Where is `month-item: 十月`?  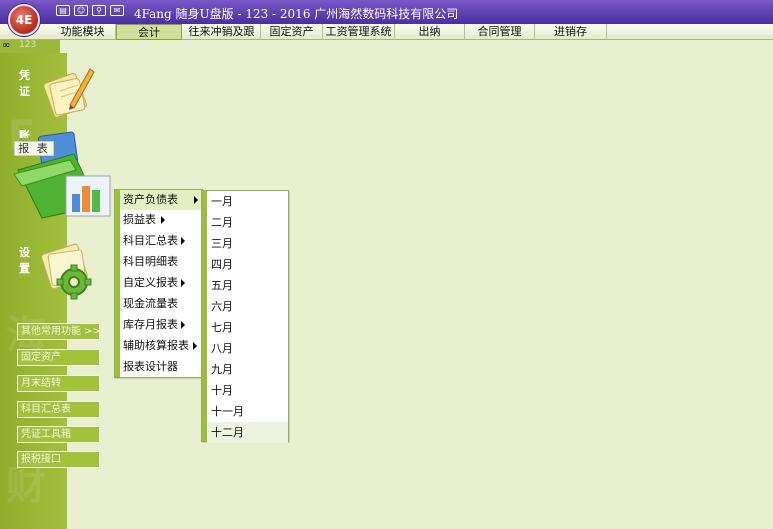
month-item: 十月 is located at coordinates (222, 390).